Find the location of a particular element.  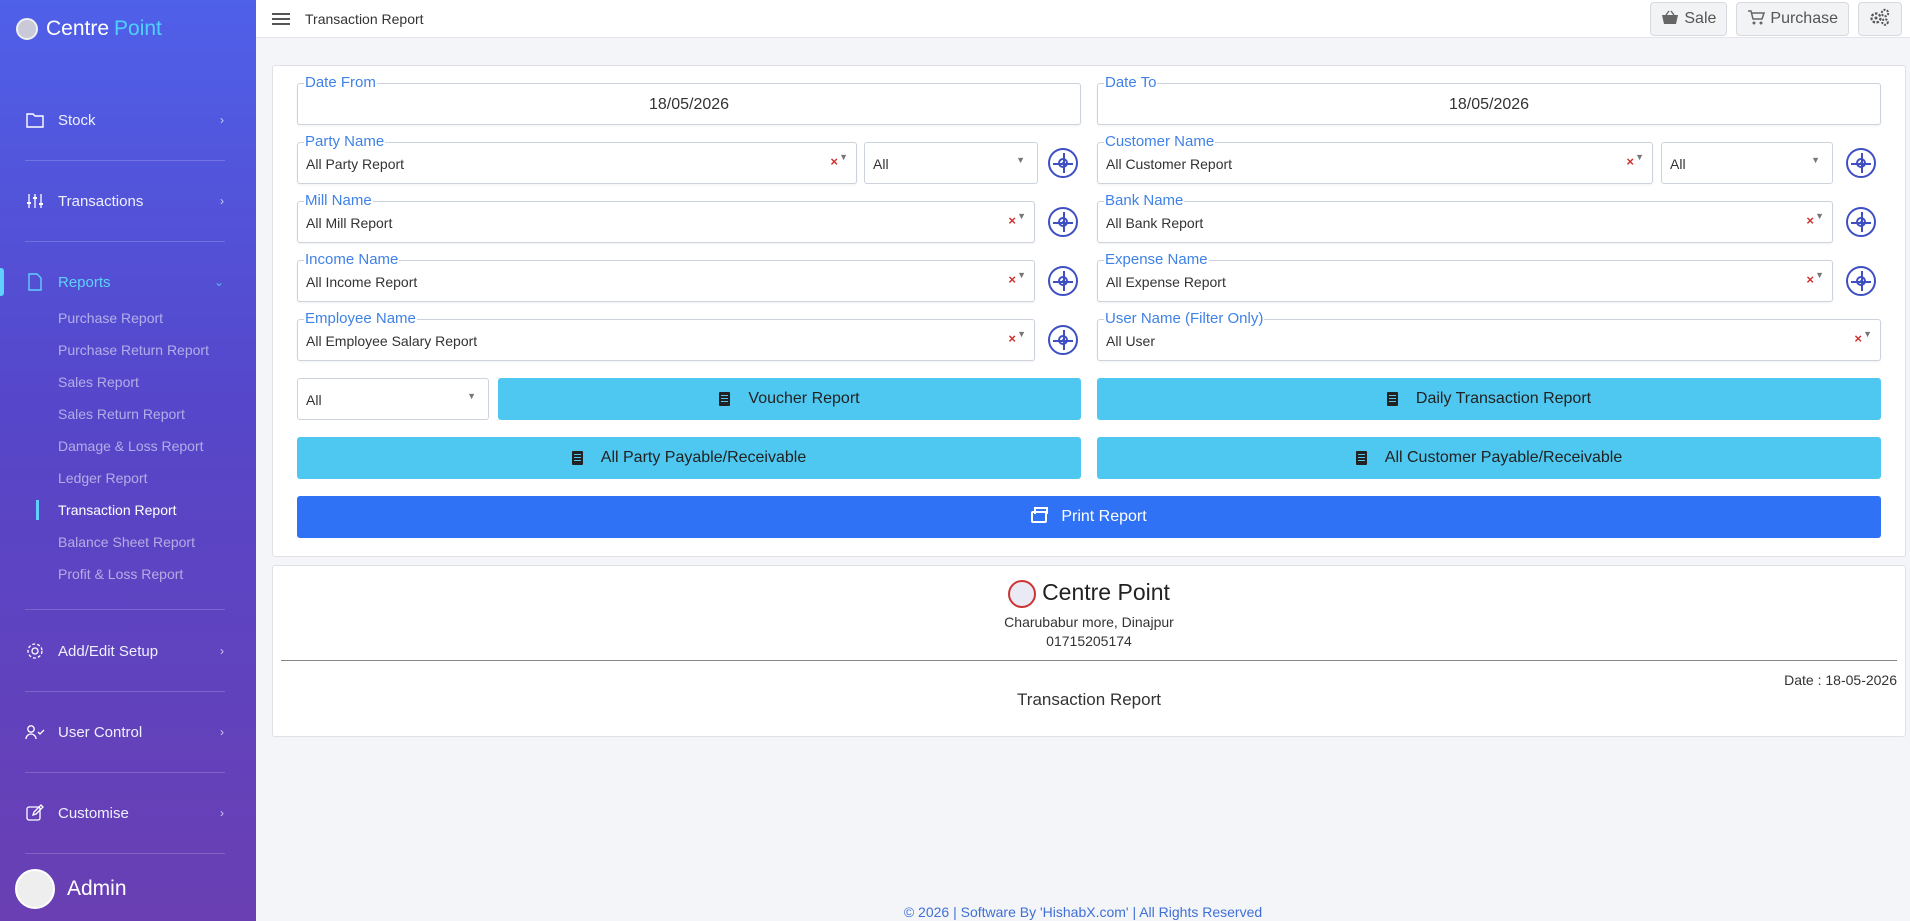

voucher-filter-select: All ▼ is located at coordinates (393, 399).